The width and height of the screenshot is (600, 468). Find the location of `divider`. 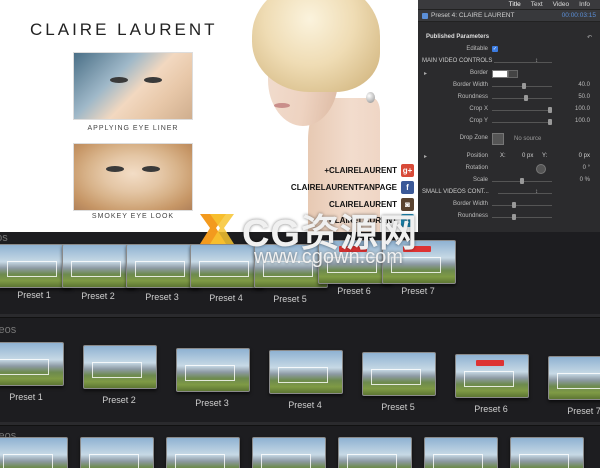

divider is located at coordinates (523, 62).